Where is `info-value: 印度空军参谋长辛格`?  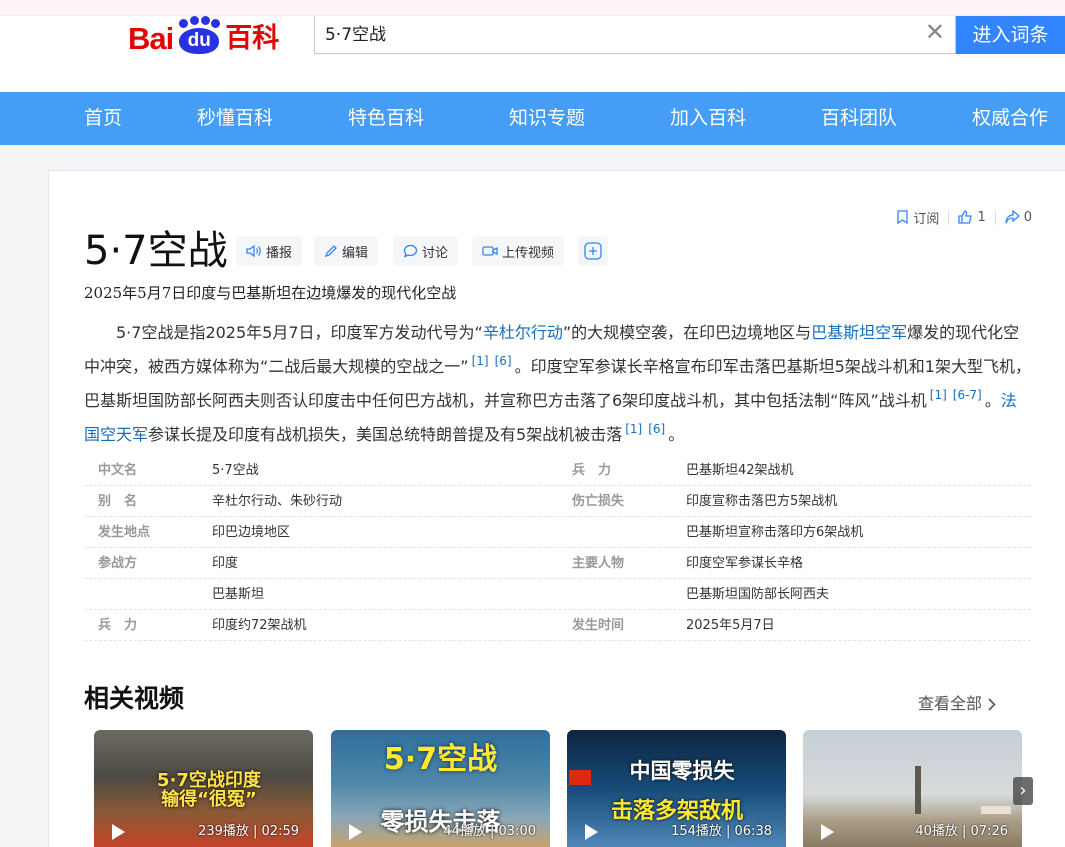
info-value: 印度空军参谋长辛格 is located at coordinates (745, 563).